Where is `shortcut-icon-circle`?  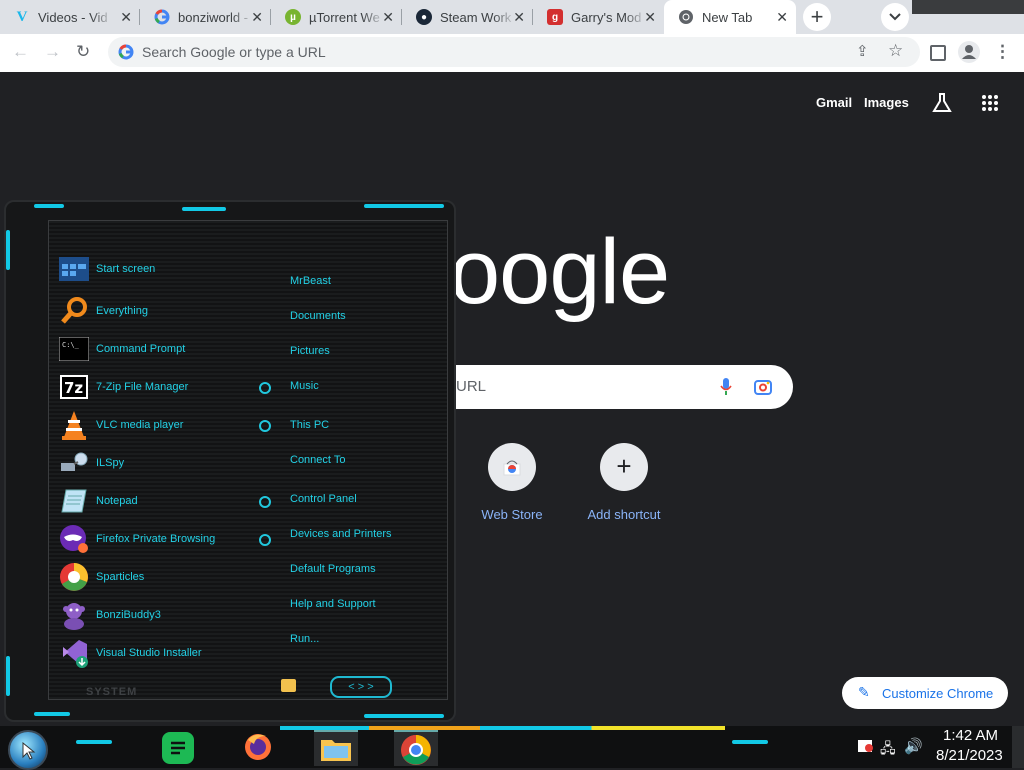
shortcut-icon-circle is located at coordinates (512, 467).